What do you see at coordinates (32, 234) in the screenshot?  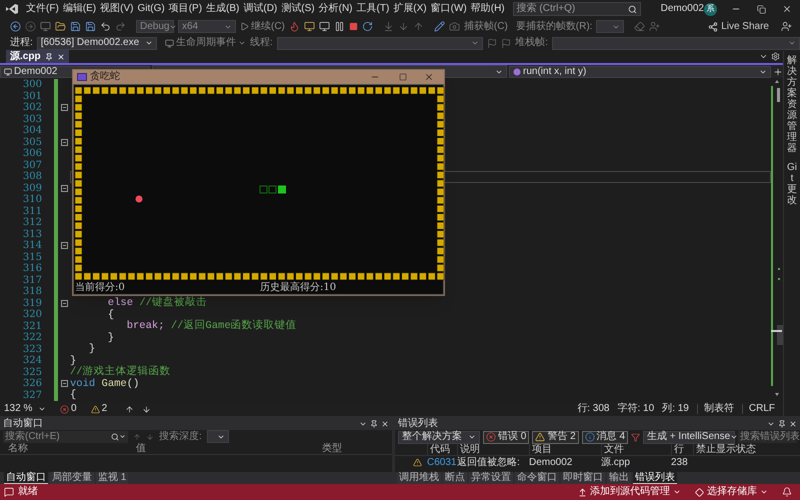 I see `line-number: 313` at bounding box center [32, 234].